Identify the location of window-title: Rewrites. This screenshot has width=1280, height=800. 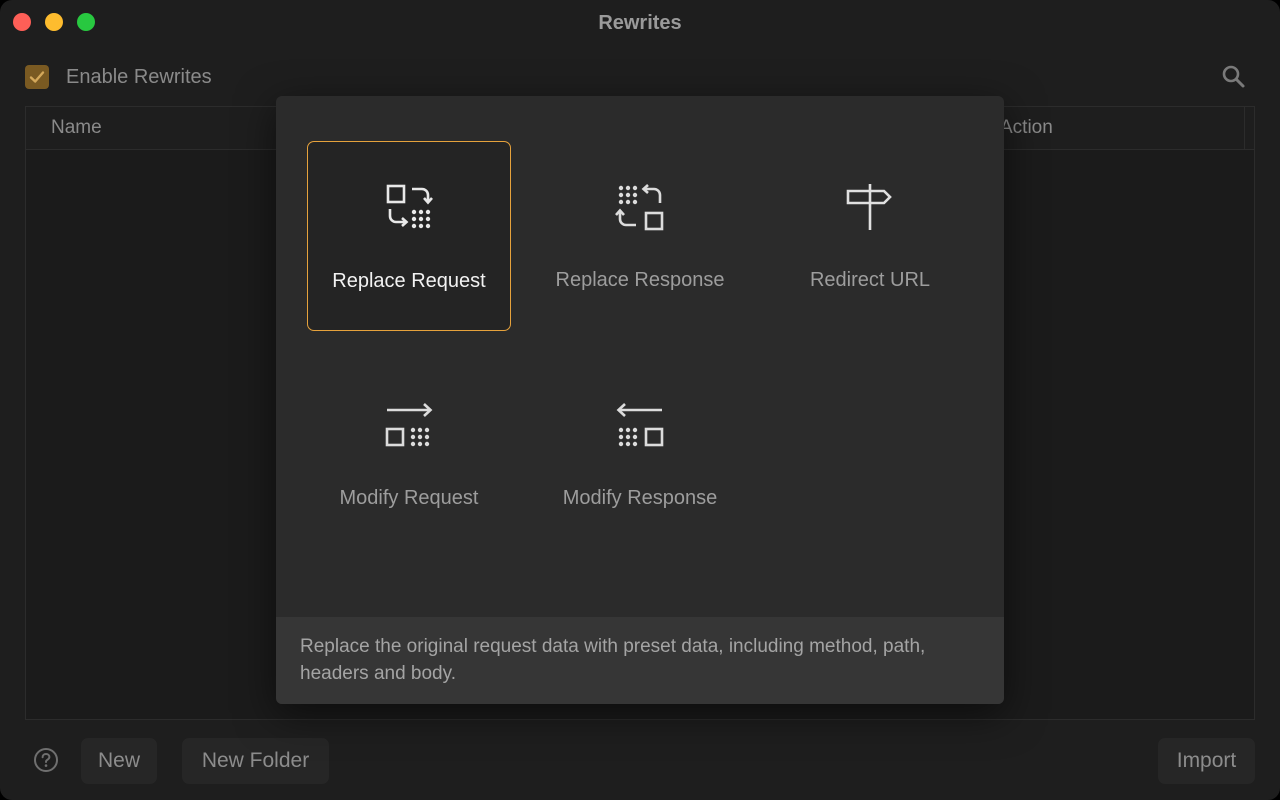
(640, 23).